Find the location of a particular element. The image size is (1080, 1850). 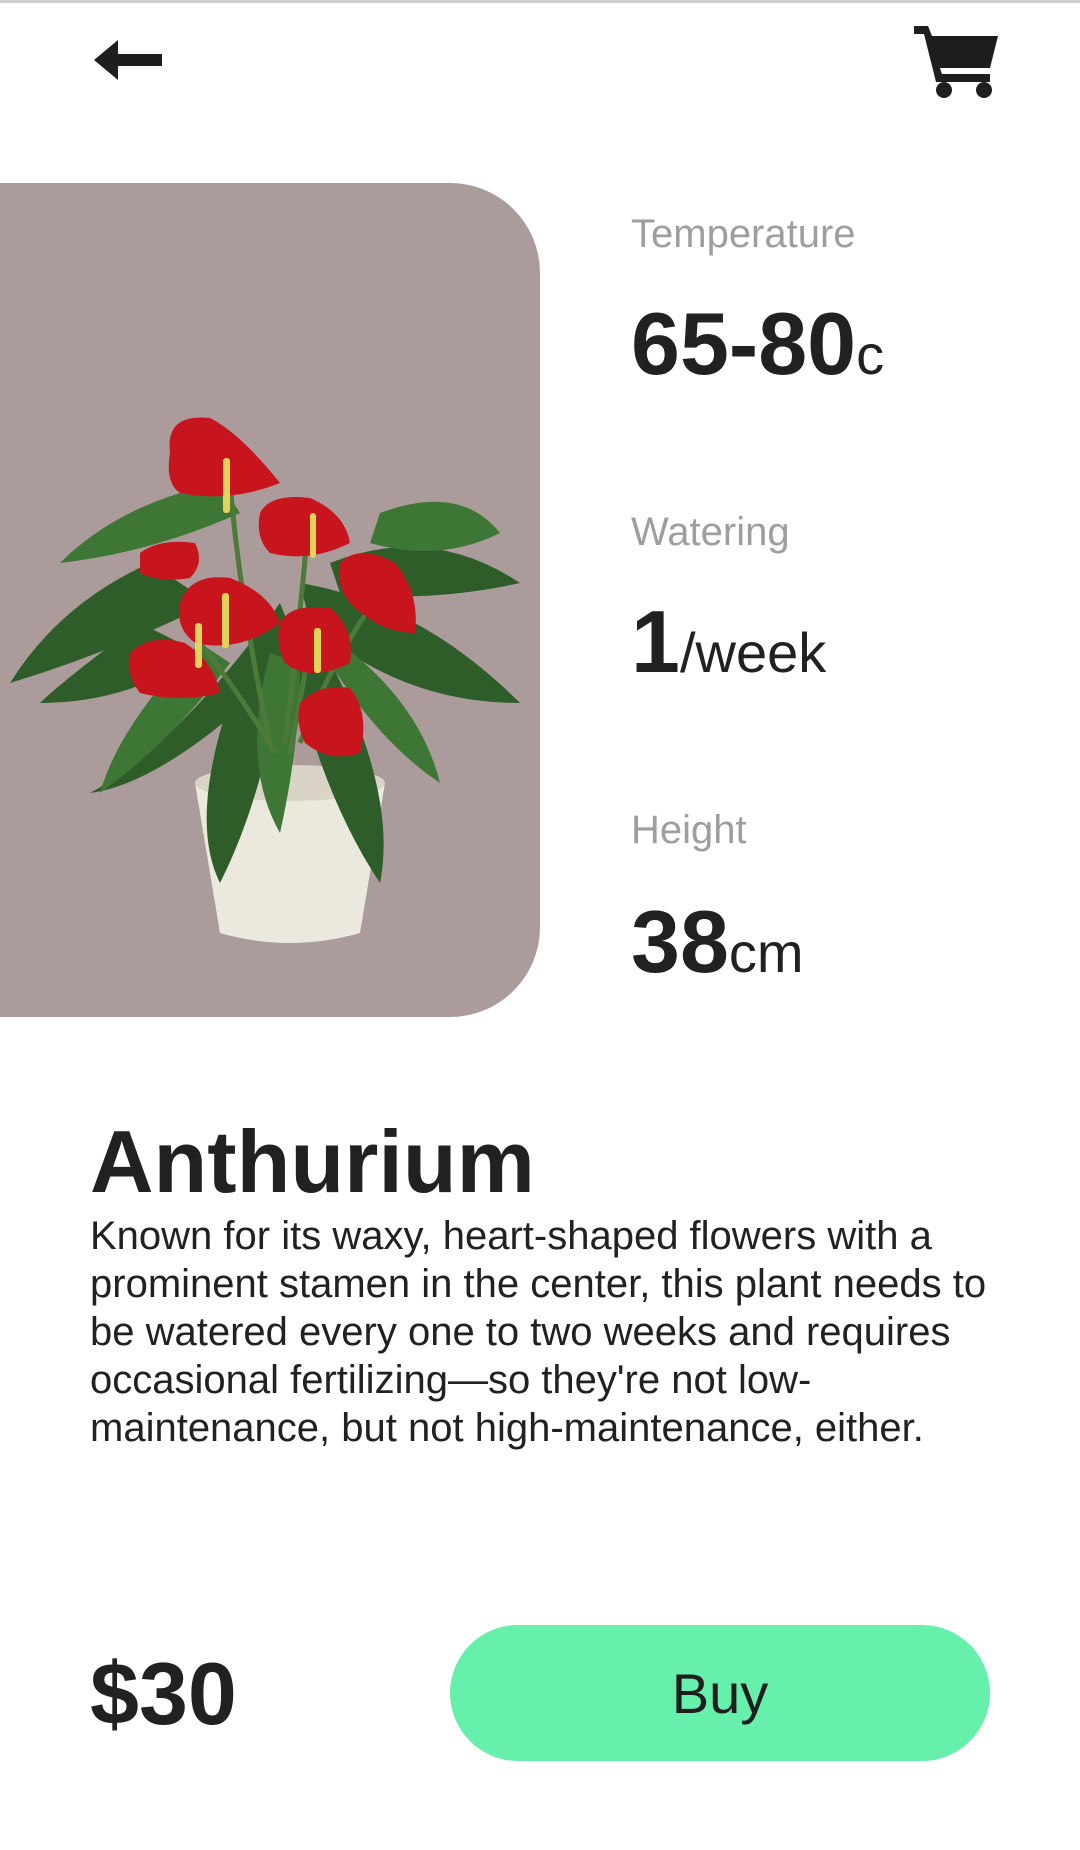

watering-value: 1/week is located at coordinates (728, 642).